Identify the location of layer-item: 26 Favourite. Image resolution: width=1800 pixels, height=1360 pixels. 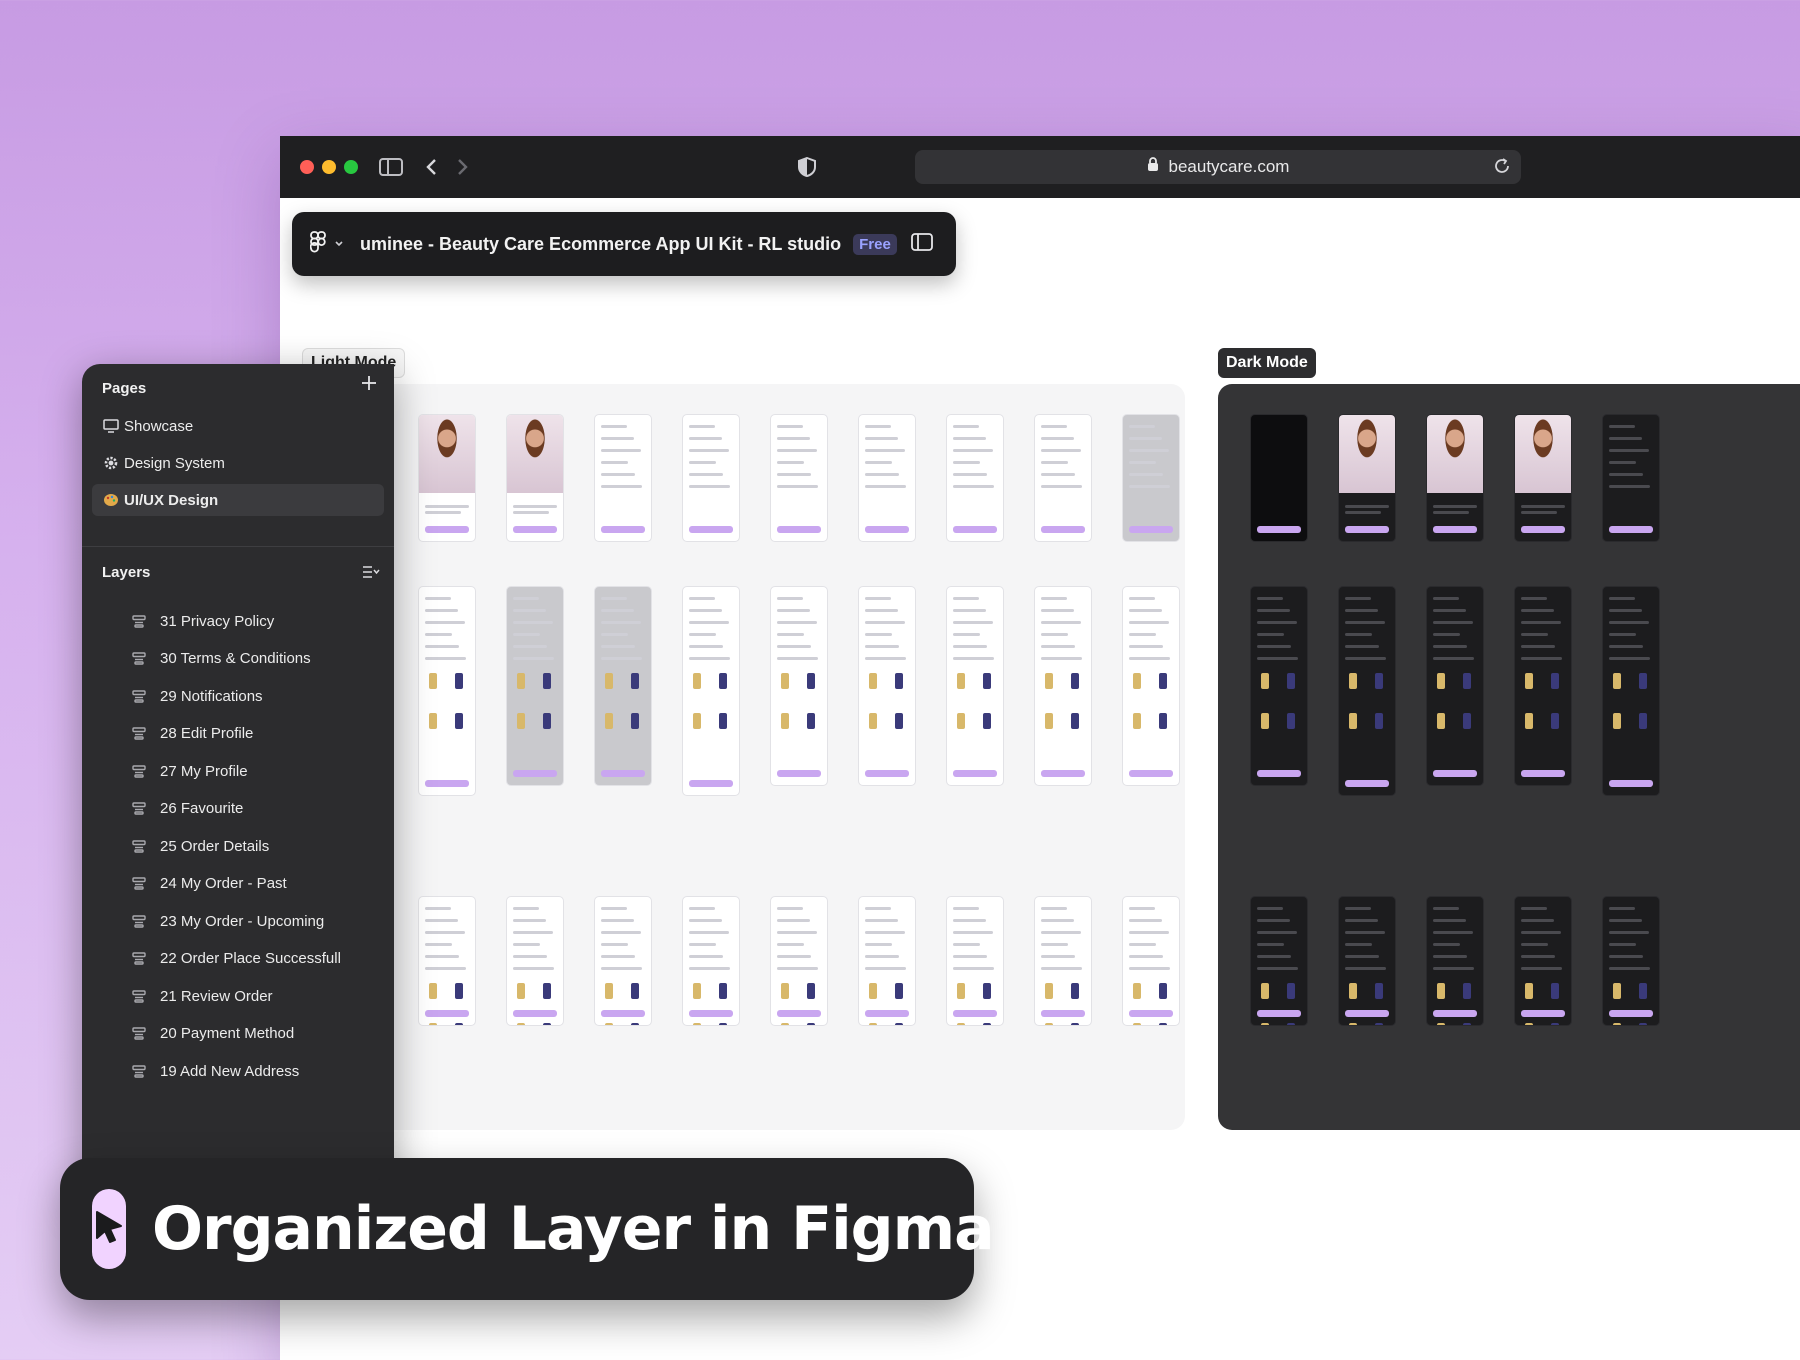
(187, 809).